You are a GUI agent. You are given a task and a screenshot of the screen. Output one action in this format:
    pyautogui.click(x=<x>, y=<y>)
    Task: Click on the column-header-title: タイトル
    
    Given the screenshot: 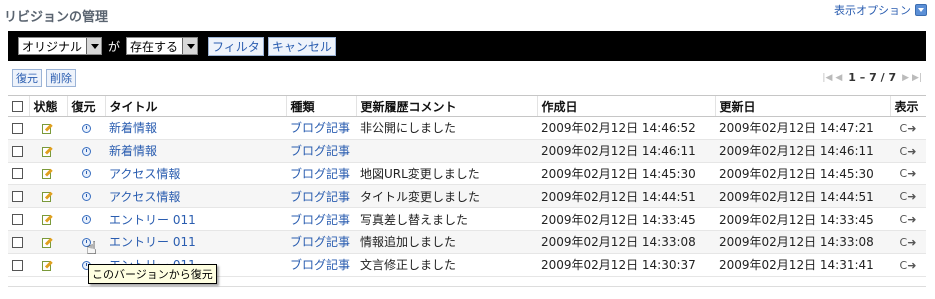 What is the action you would take?
    pyautogui.click(x=195, y=106)
    